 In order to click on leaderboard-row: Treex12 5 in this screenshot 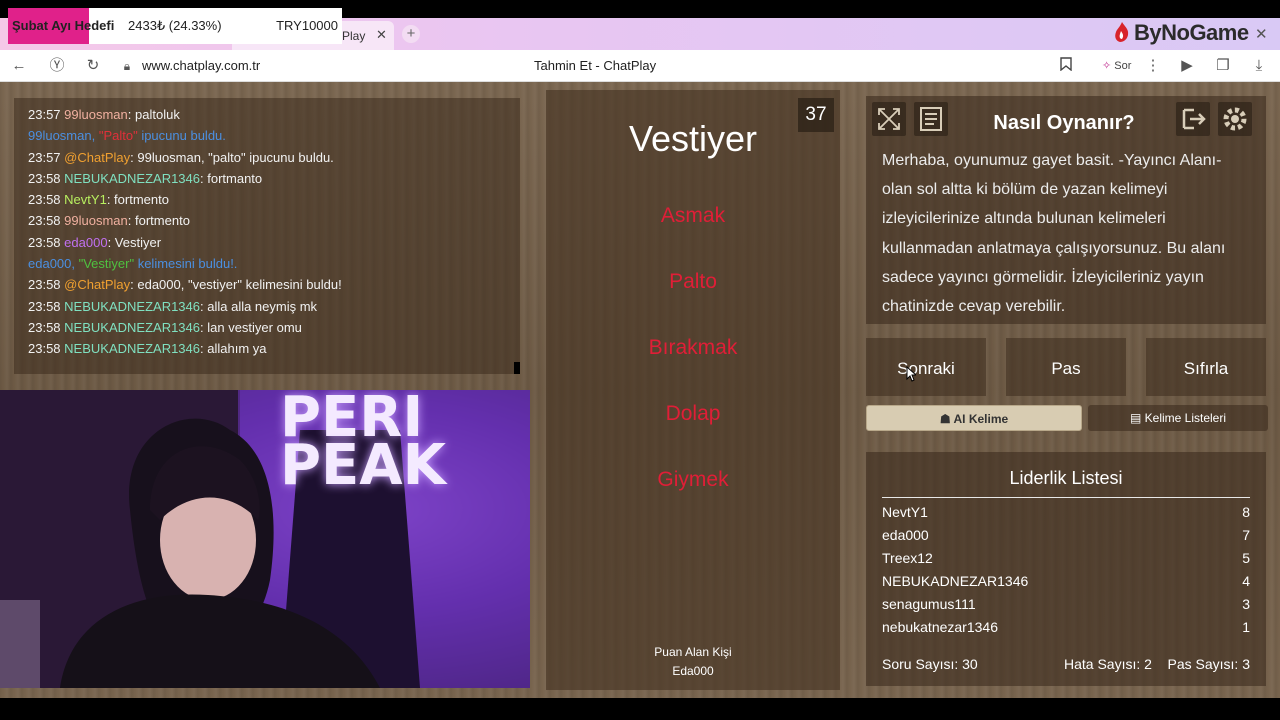, I will do `click(1066, 558)`.